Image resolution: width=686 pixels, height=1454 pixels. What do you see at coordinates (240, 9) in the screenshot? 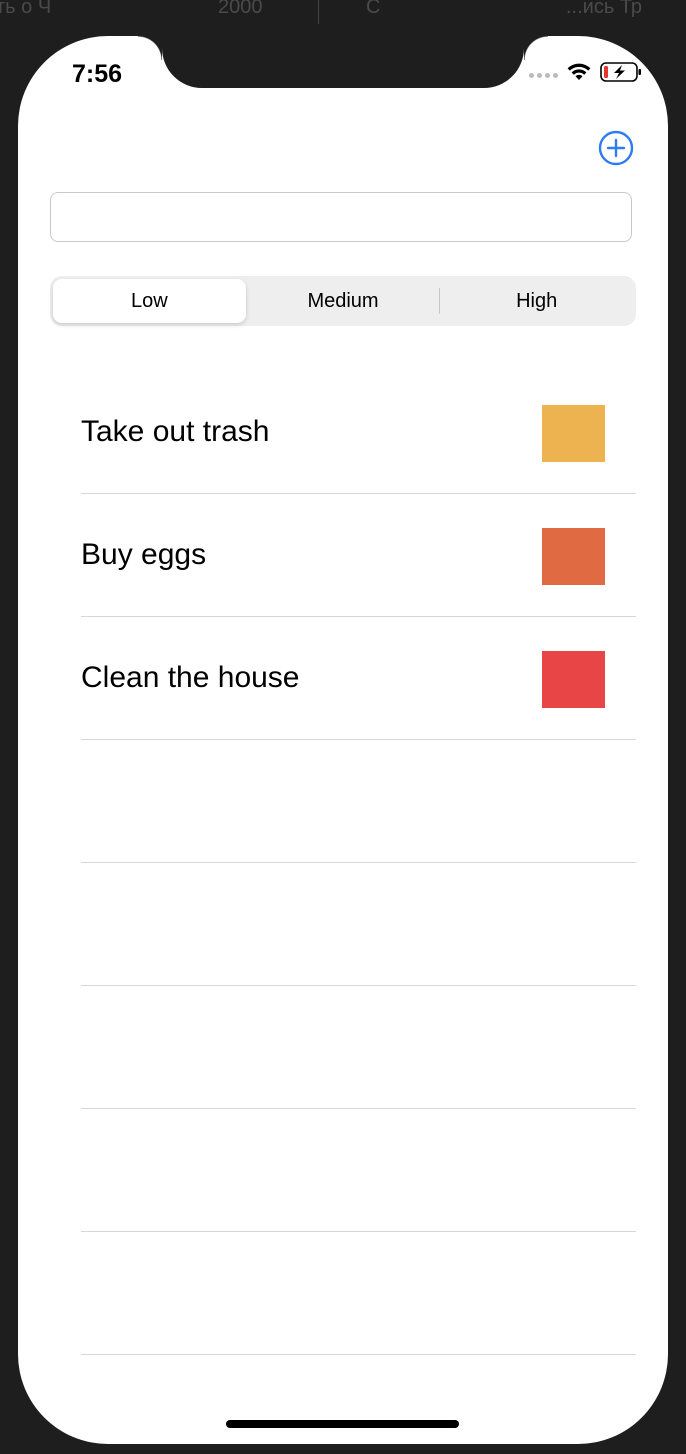
I see `background-text-2: 2000` at bounding box center [240, 9].